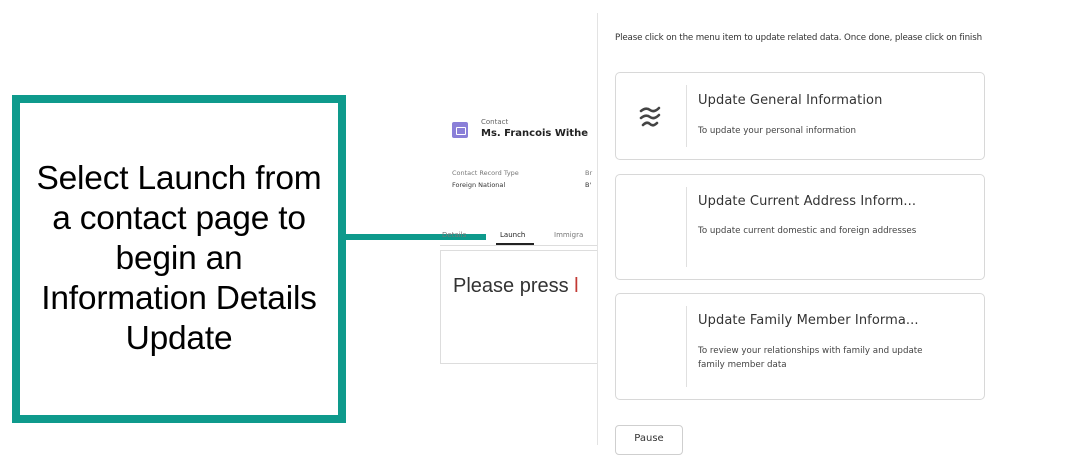  I want to click on pause-button: Pause, so click(649, 440).